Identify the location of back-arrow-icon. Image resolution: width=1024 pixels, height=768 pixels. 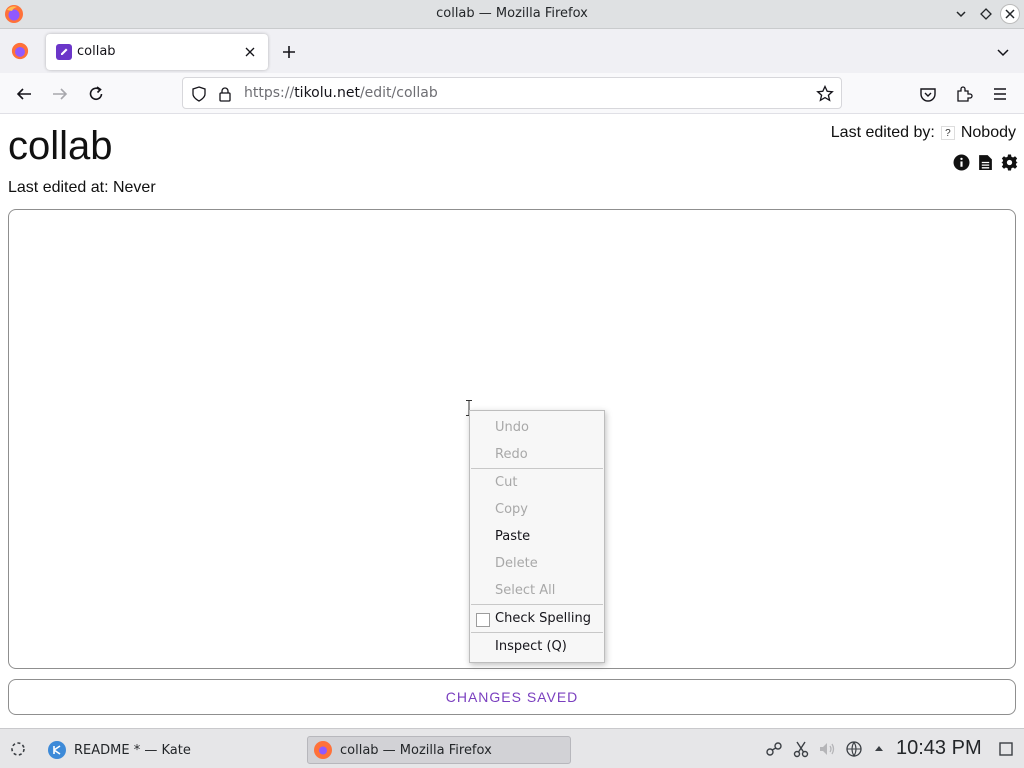
(24, 94).